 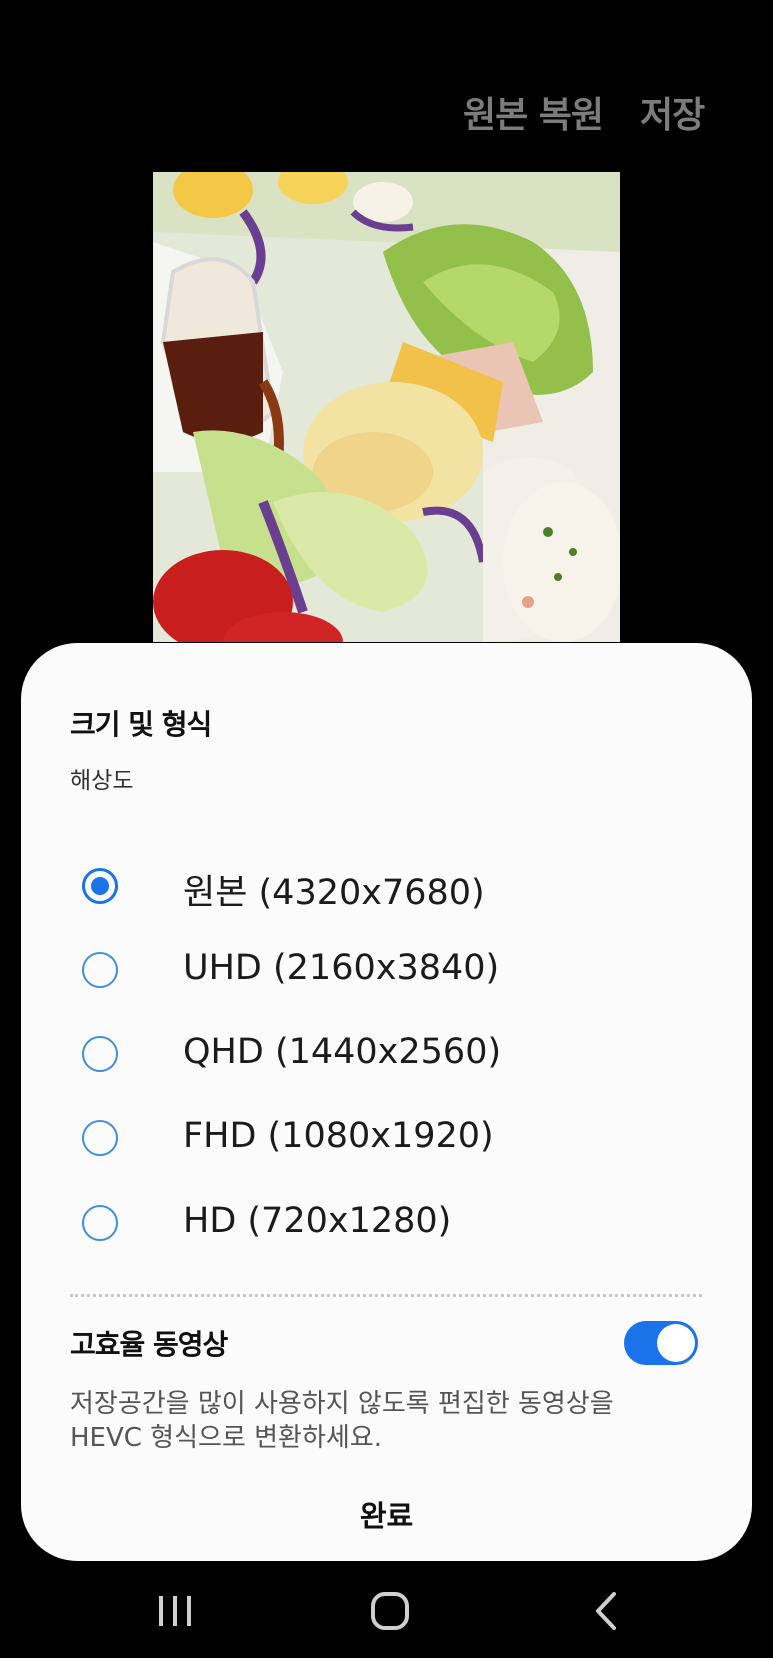 I want to click on top-bar: 원본 복원 저장, so click(x=386, y=80).